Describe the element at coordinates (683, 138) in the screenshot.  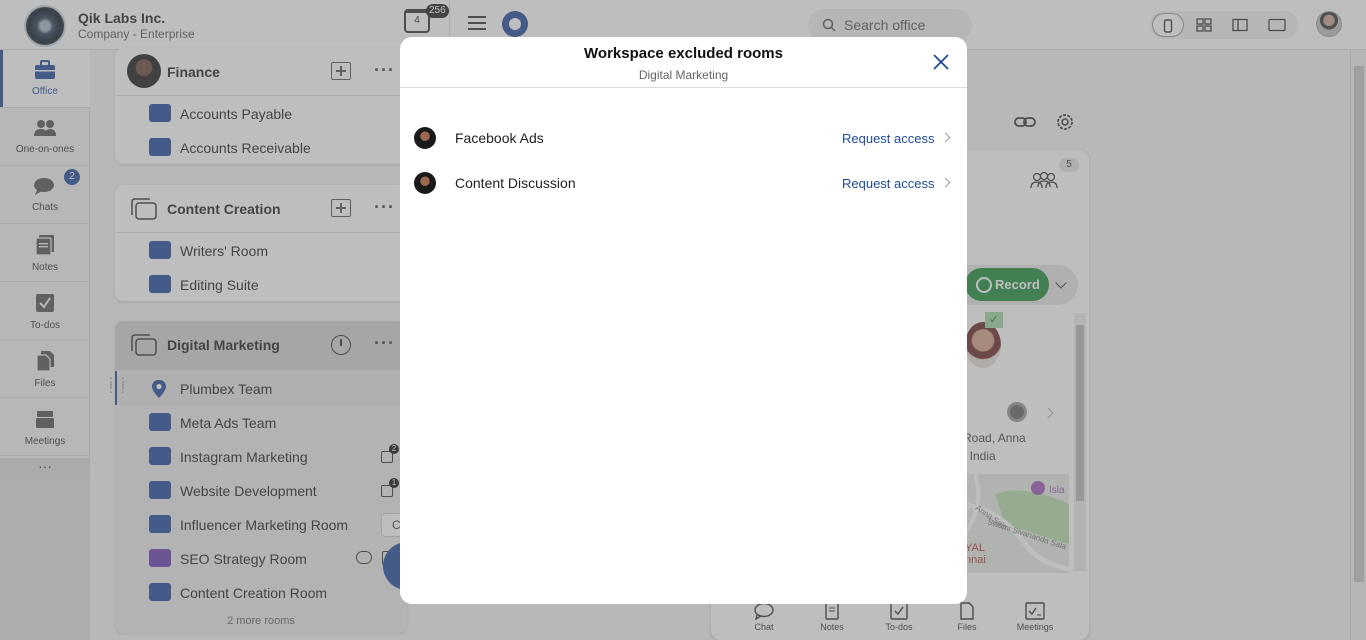
I see `excluded-room-row: Facebook Ads Request access` at that location.